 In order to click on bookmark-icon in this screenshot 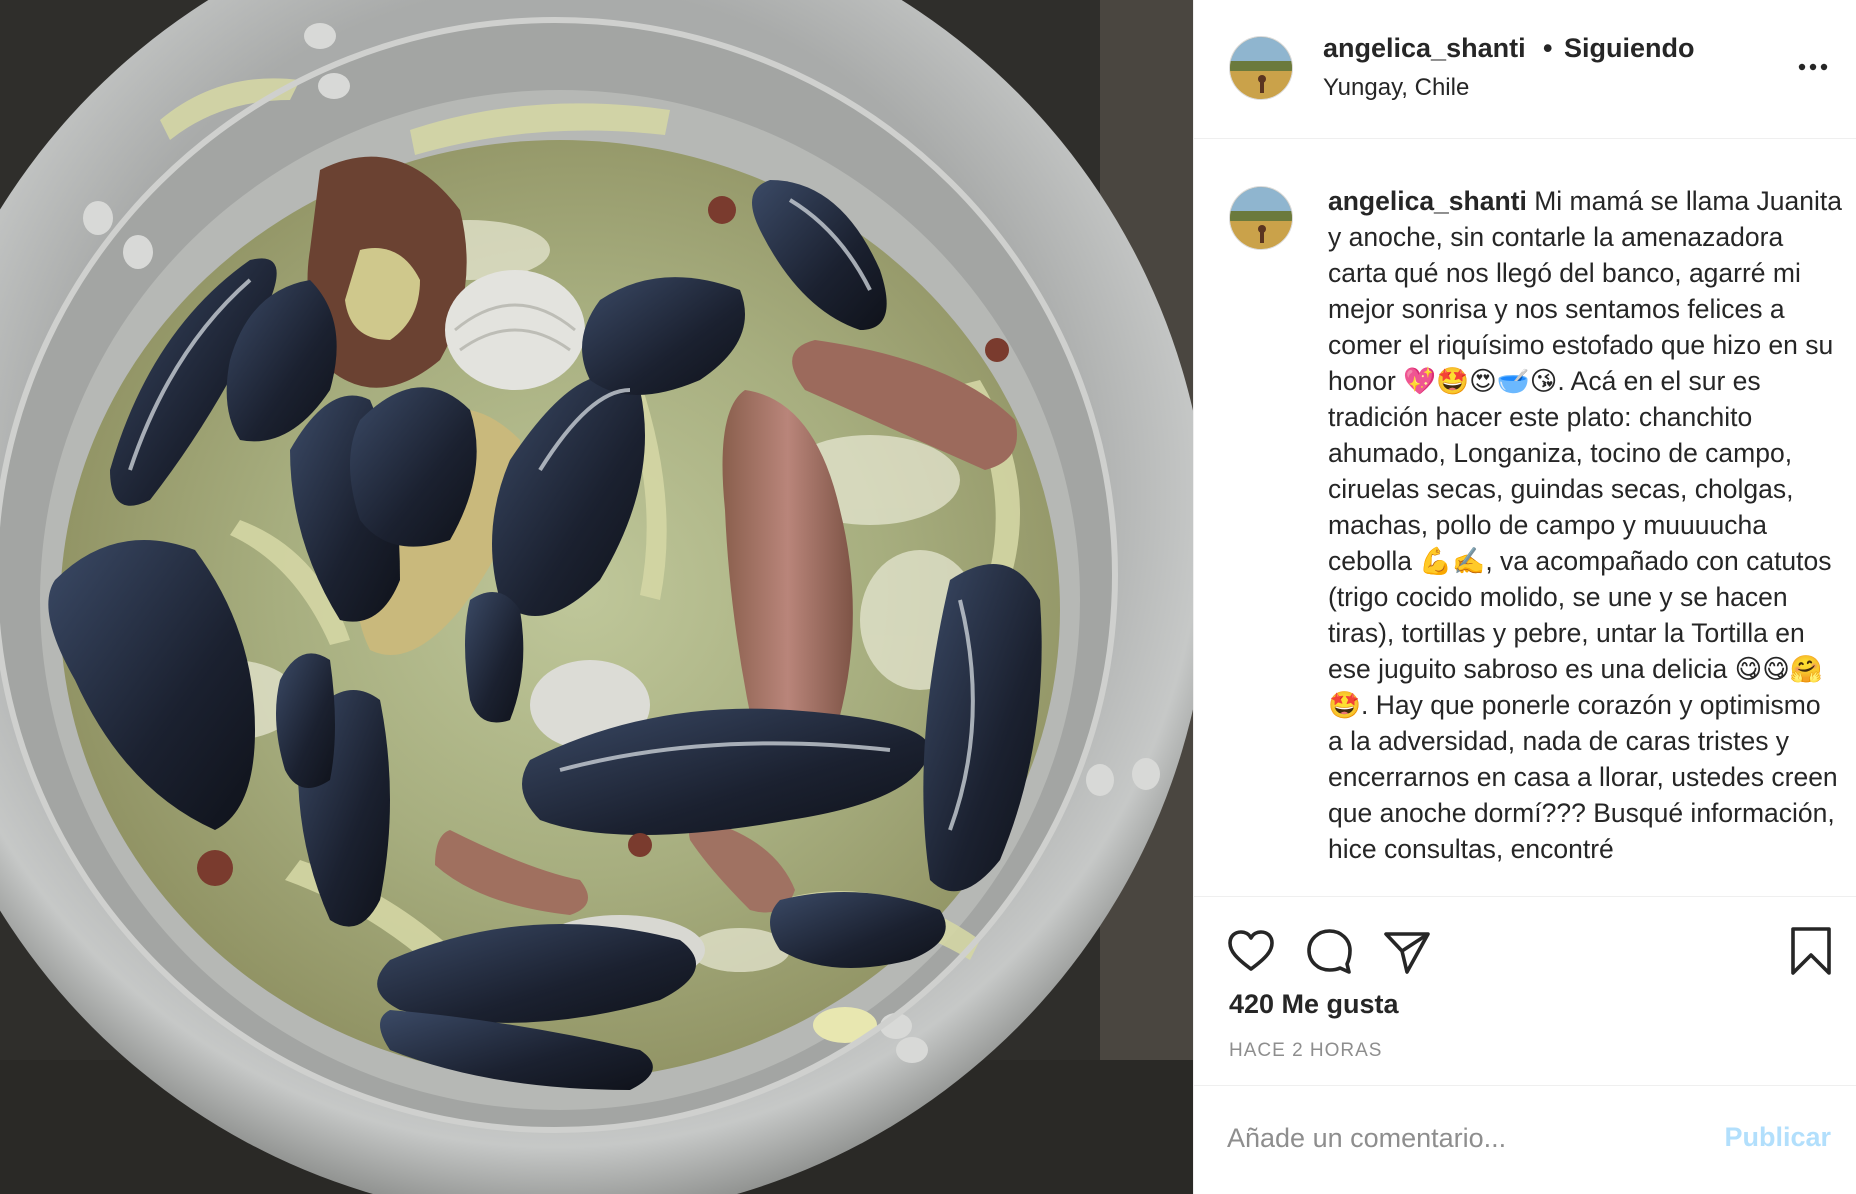, I will do `click(1811, 951)`.